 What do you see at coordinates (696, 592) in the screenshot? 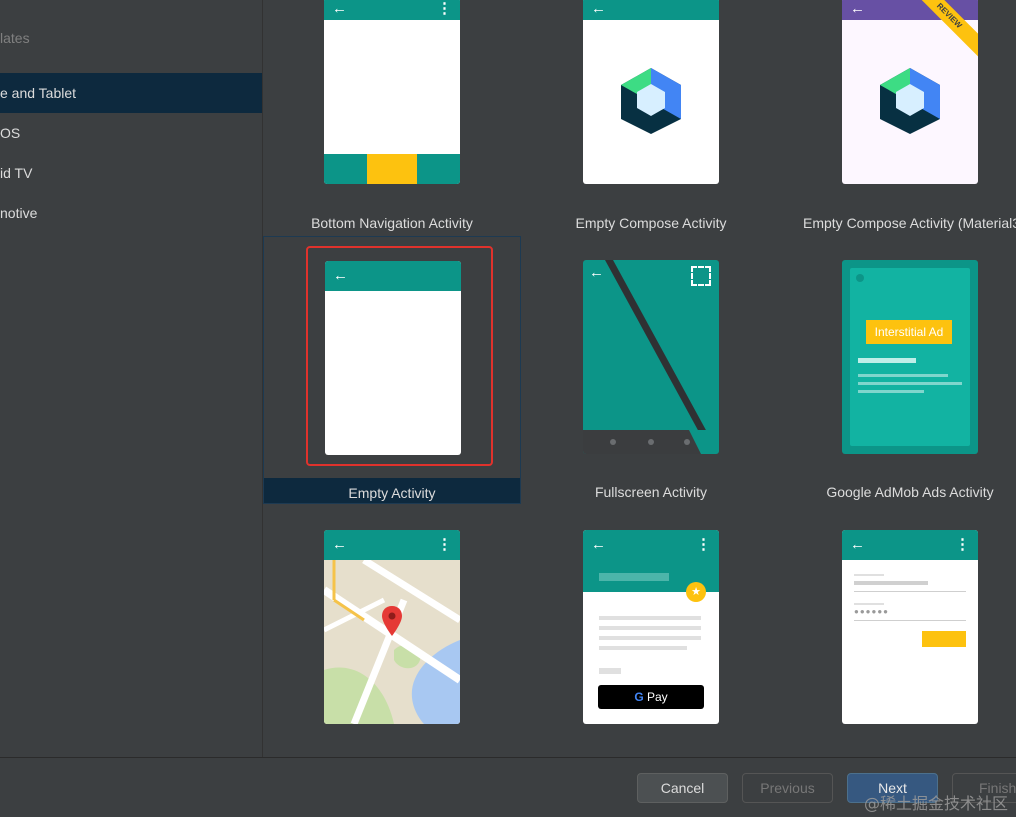
I see `star-fab-icon: ★` at bounding box center [696, 592].